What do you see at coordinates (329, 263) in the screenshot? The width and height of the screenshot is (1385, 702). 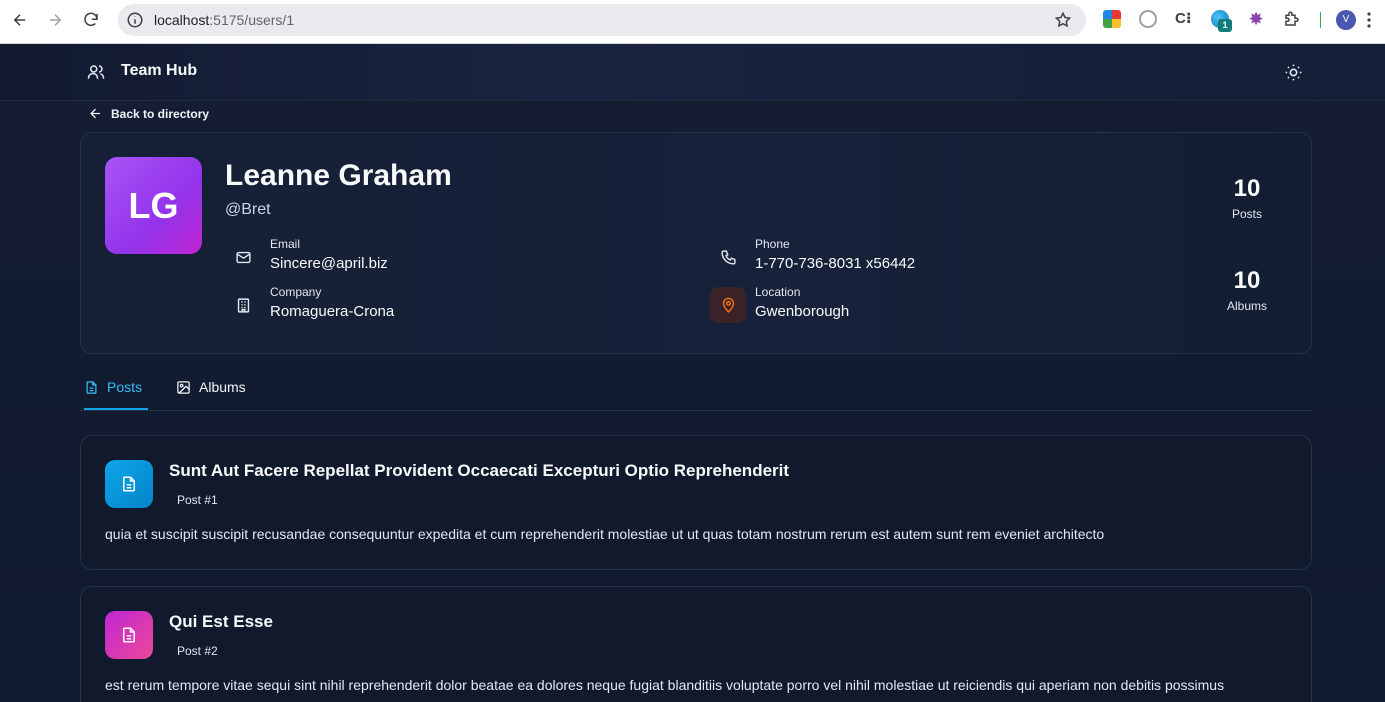 I see `email-value: Sincere@april.biz` at bounding box center [329, 263].